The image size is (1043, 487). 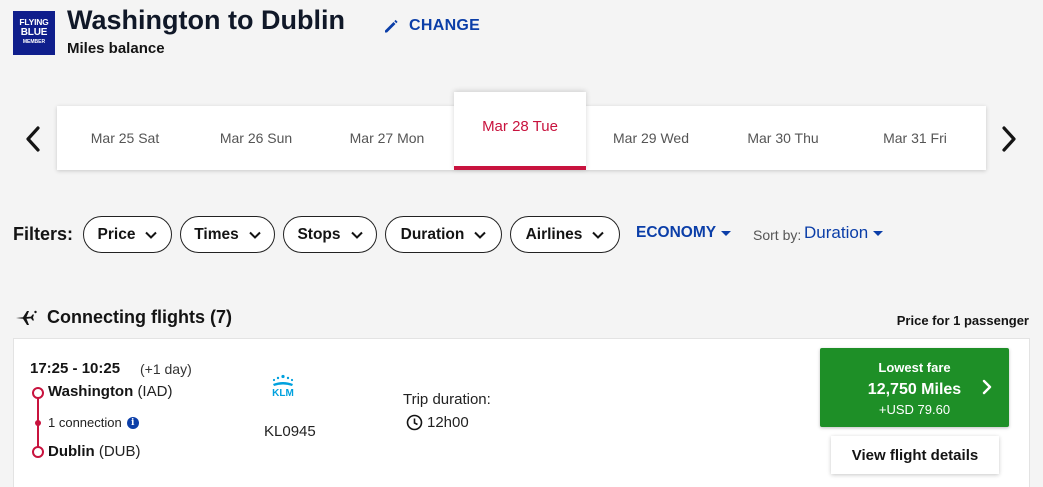 What do you see at coordinates (206, 20) in the screenshot?
I see `page-title: Washington to Dublin` at bounding box center [206, 20].